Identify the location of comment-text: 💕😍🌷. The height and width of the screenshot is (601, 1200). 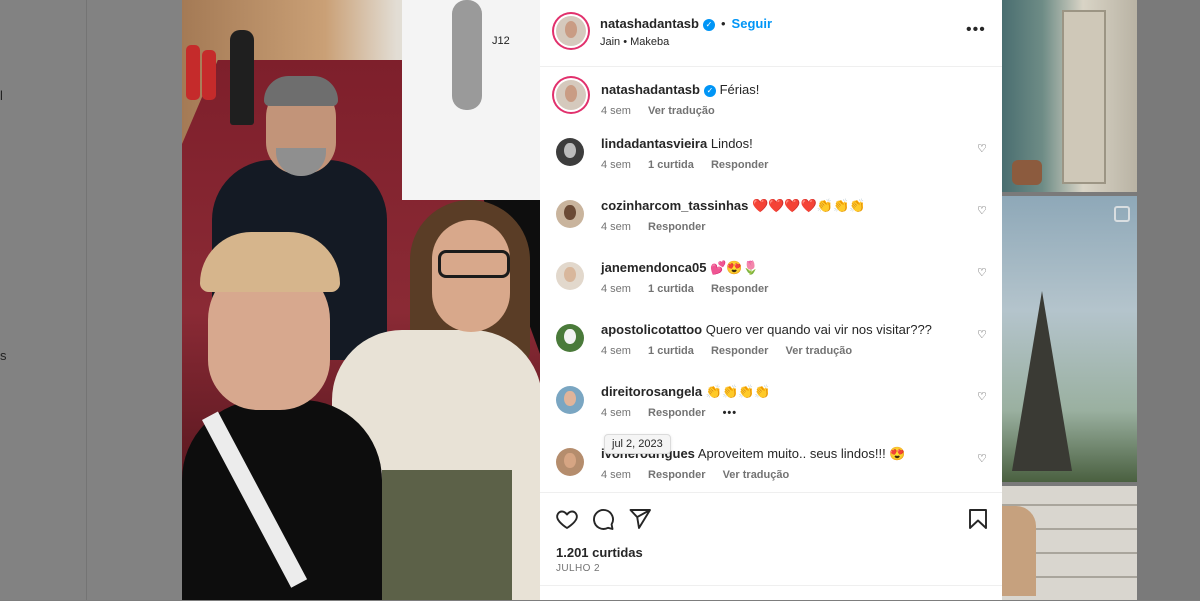
(734, 267).